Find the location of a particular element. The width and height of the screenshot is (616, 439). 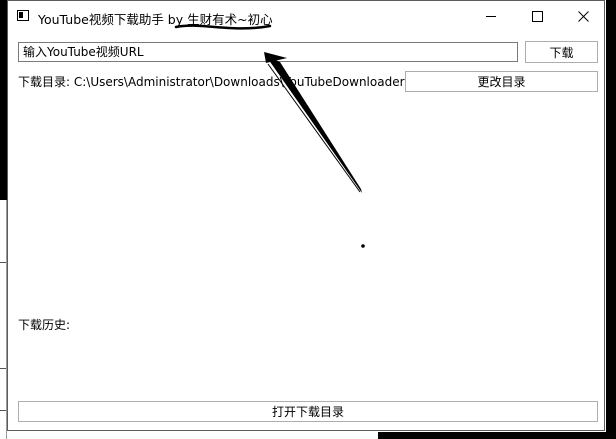

change-directory-button: 更改目录 is located at coordinates (501, 81).